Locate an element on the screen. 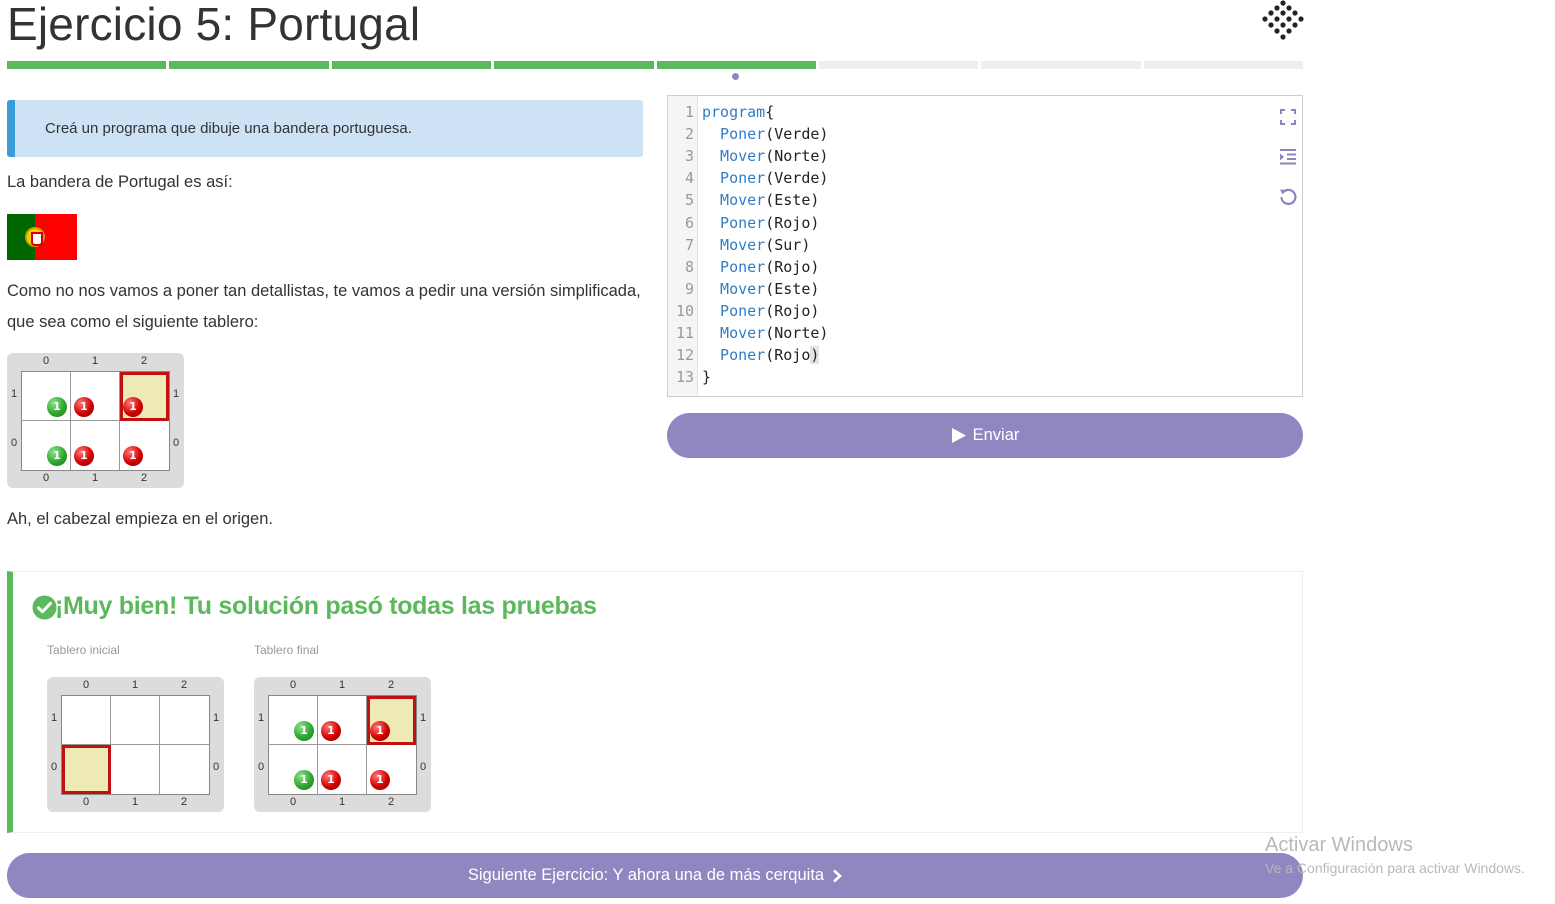  final-board: 0011221100111111 is located at coordinates (342, 744).